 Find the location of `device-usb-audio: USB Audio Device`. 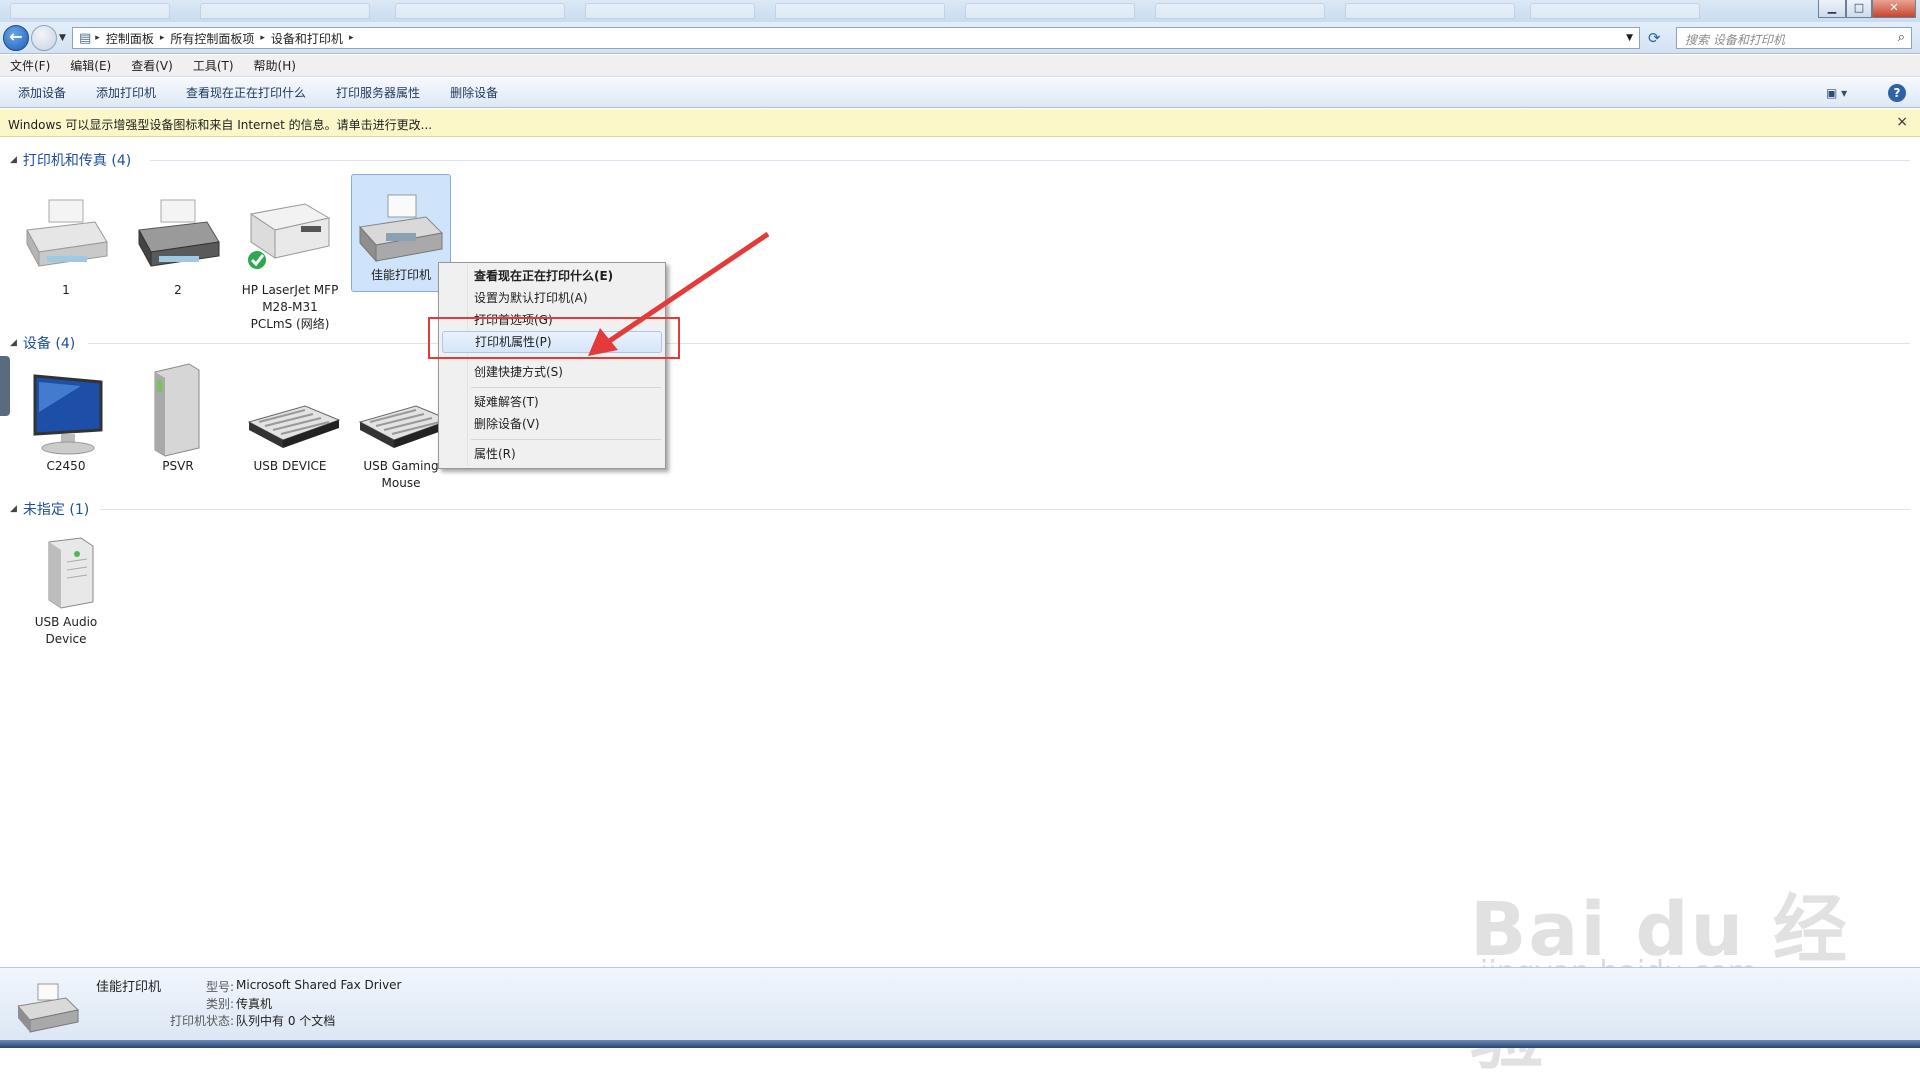

device-usb-audio: USB Audio Device is located at coordinates (66, 592).